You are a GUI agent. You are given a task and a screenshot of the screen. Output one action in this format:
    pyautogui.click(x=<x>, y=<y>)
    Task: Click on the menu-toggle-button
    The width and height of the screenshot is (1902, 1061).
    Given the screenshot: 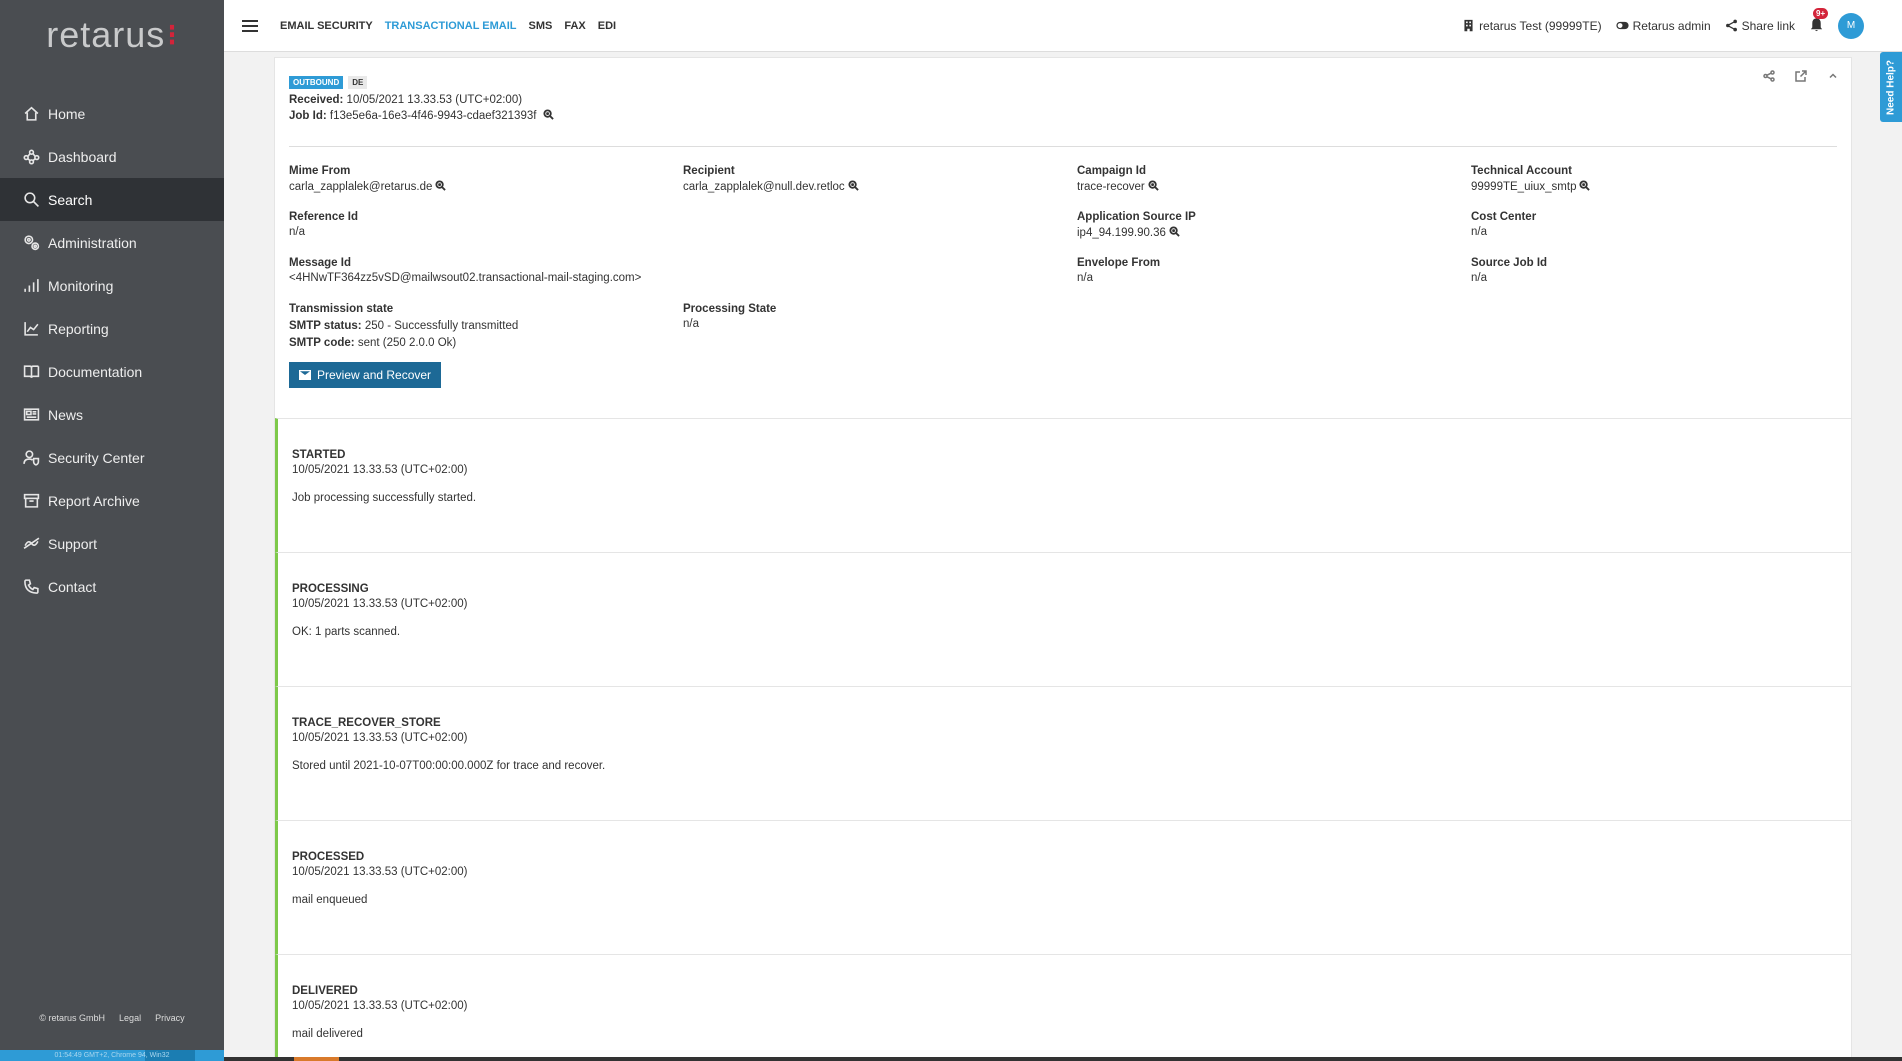 What is the action you would take?
    pyautogui.click(x=250, y=26)
    